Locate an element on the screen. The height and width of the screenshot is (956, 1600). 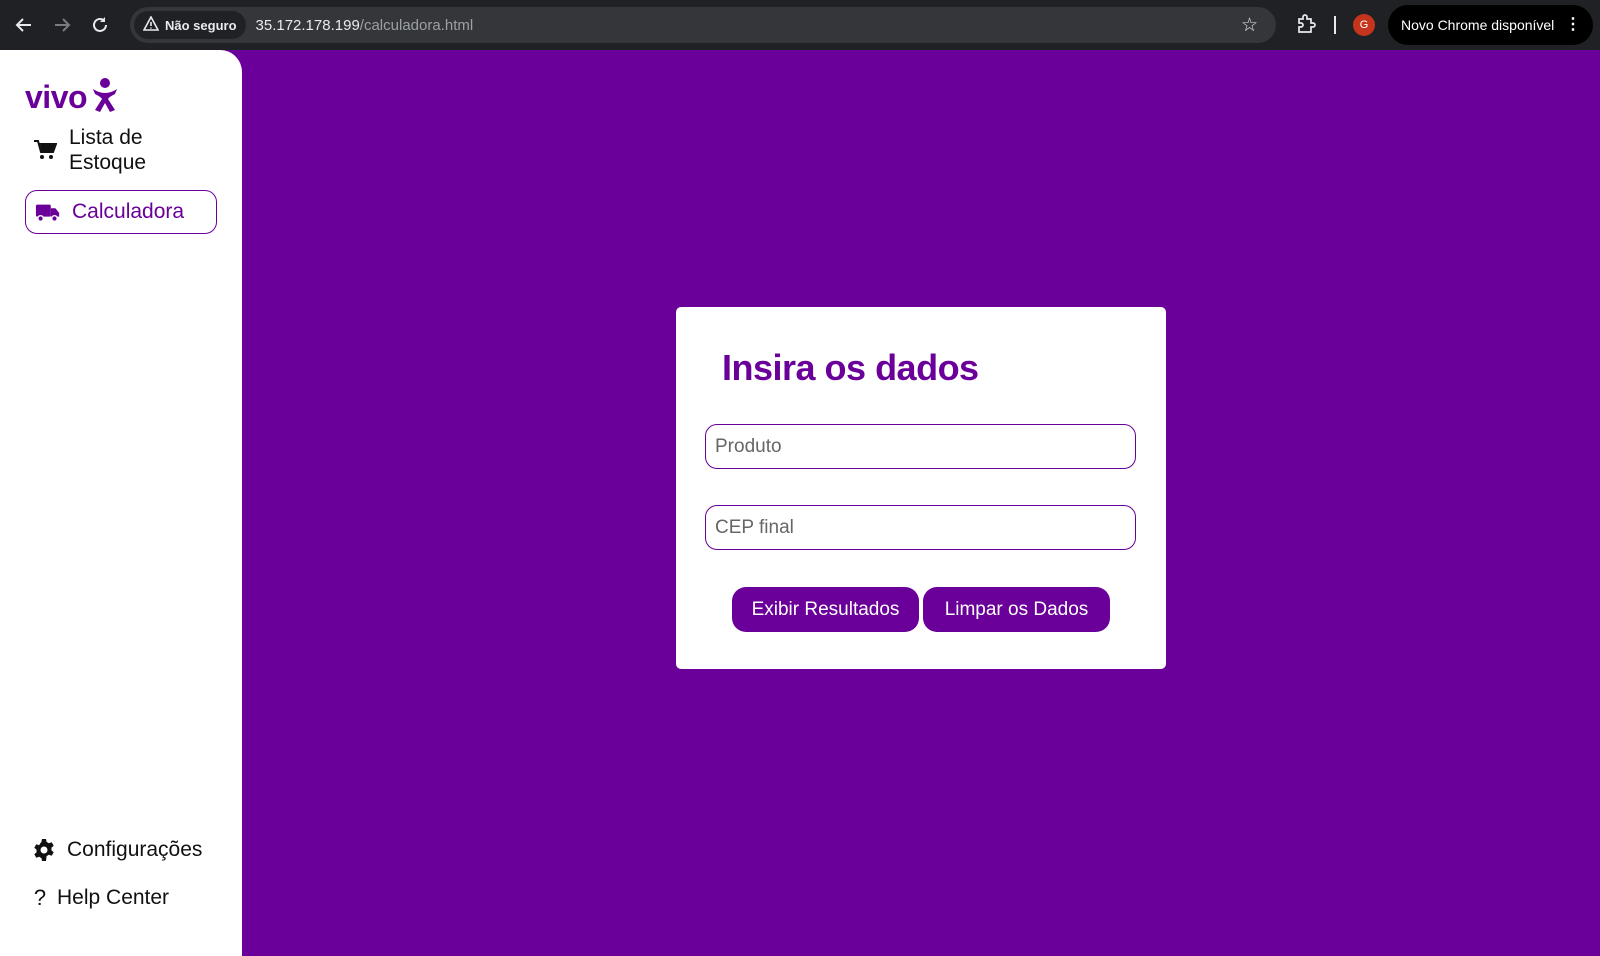
security-label: Não seguro is located at coordinates (201, 25).